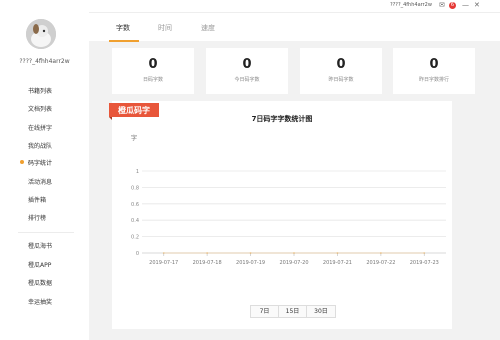 Image resolution: width=500 pixels, height=340 pixels. What do you see at coordinates (39, 264) in the screenshot?
I see `sidebar-item-orange-app: 橙瓜APP` at bounding box center [39, 264].